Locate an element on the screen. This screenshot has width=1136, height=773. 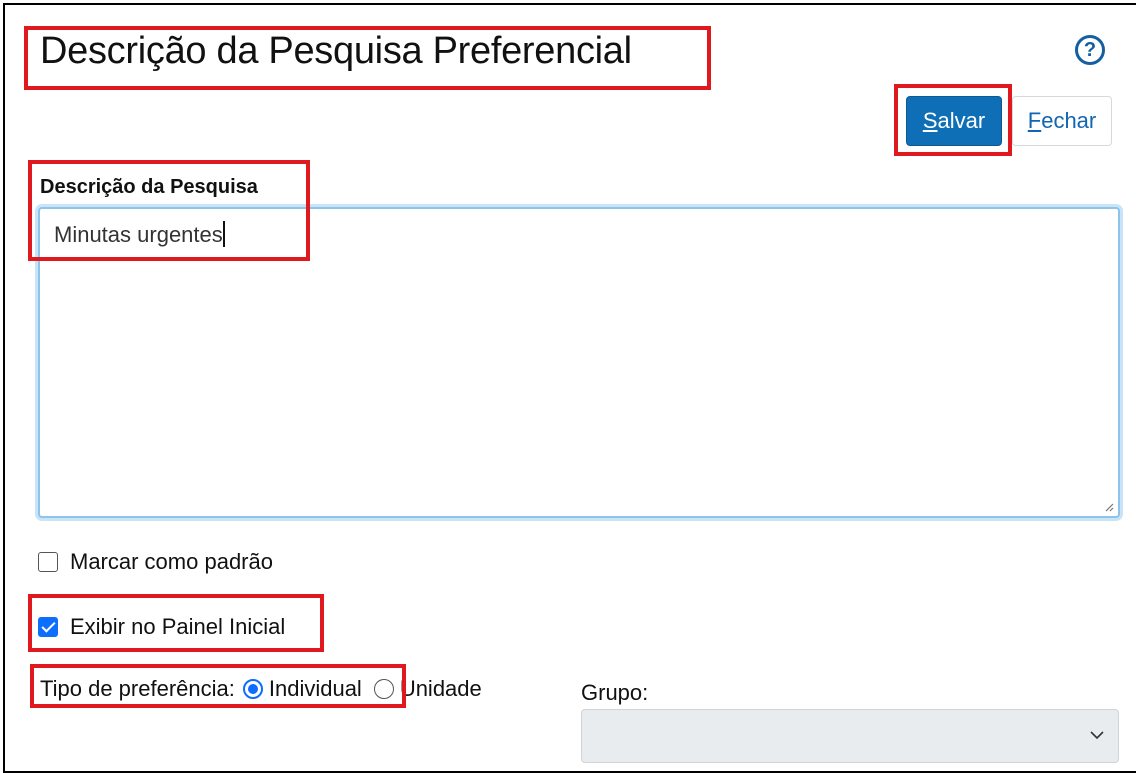
resize-grip-icon is located at coordinates (1109, 507).